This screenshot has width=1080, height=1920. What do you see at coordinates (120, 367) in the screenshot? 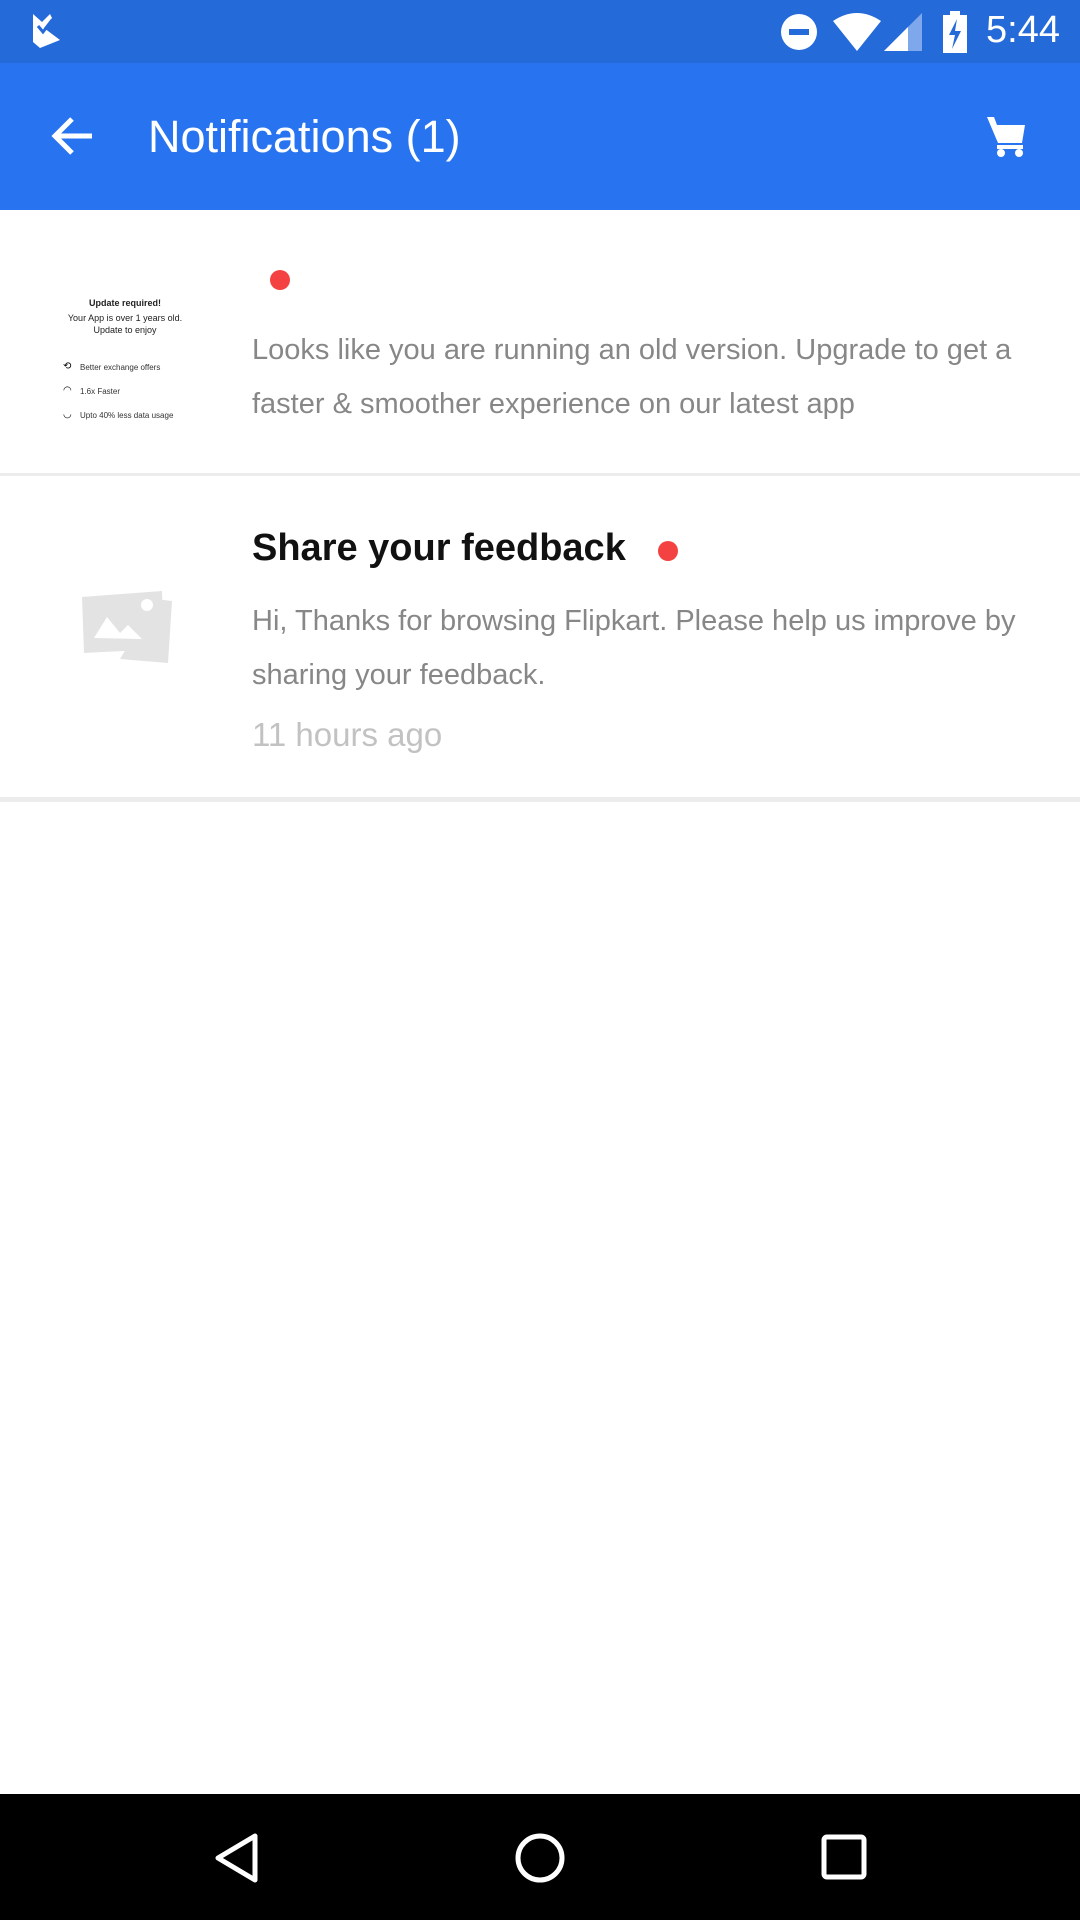
I see `thumb-feature: Better exchange offers` at bounding box center [120, 367].